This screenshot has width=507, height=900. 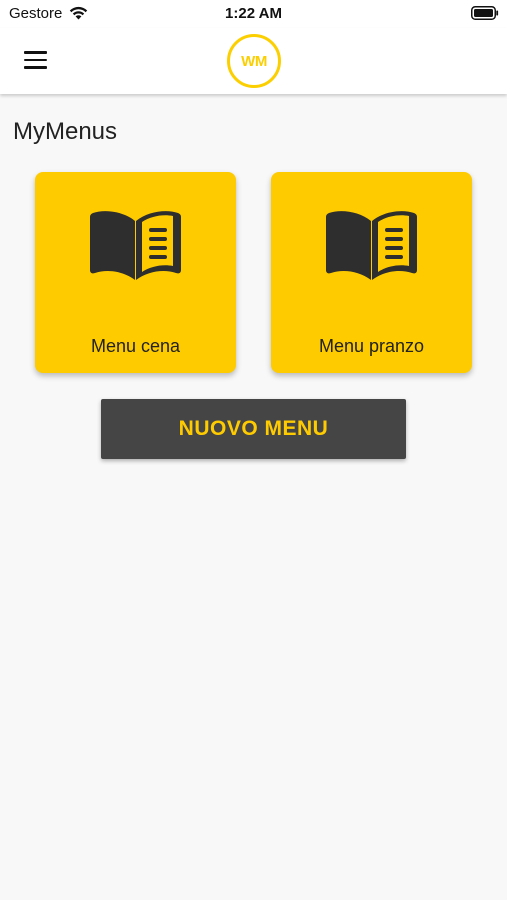 I want to click on status-bar: Gestore 1:22 AM, so click(x=253, y=14).